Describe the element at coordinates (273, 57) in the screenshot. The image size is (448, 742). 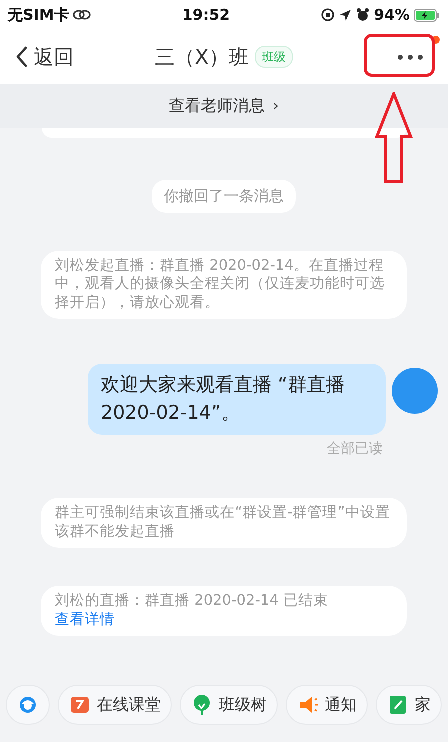
I see `group-tag: 班级` at that location.